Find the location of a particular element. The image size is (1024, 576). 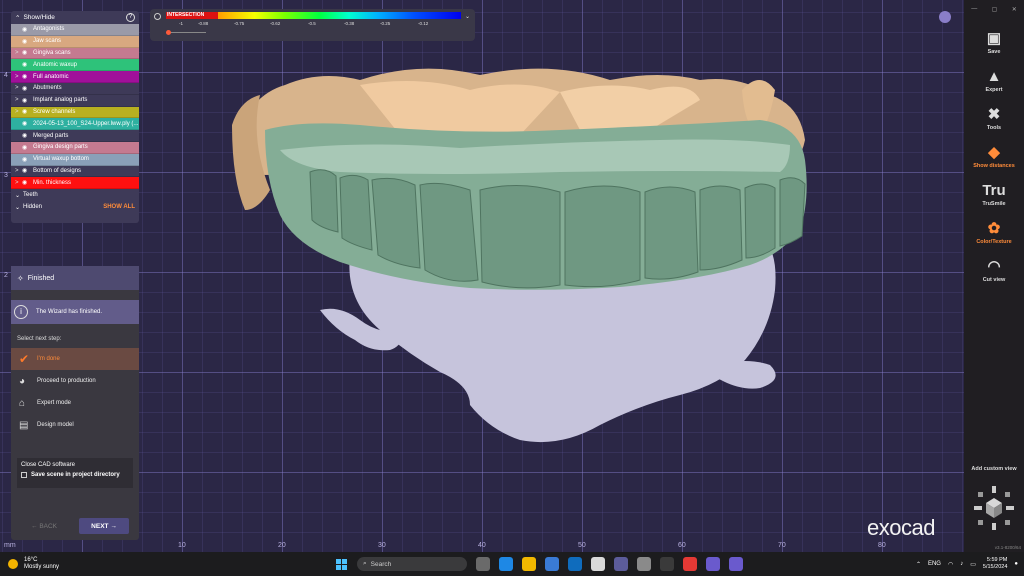

show-hide-item: ◉ Antagonists is located at coordinates (75, 30).